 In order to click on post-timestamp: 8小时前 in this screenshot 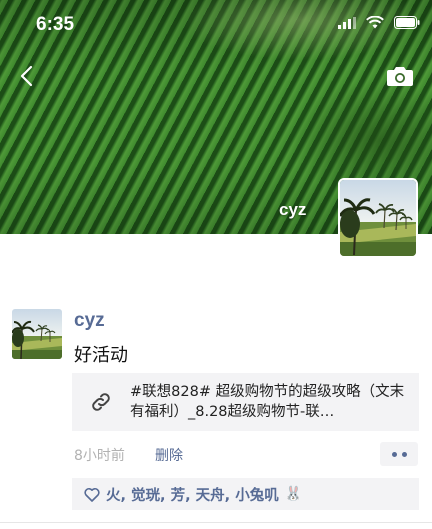, I will do `click(99, 456)`.